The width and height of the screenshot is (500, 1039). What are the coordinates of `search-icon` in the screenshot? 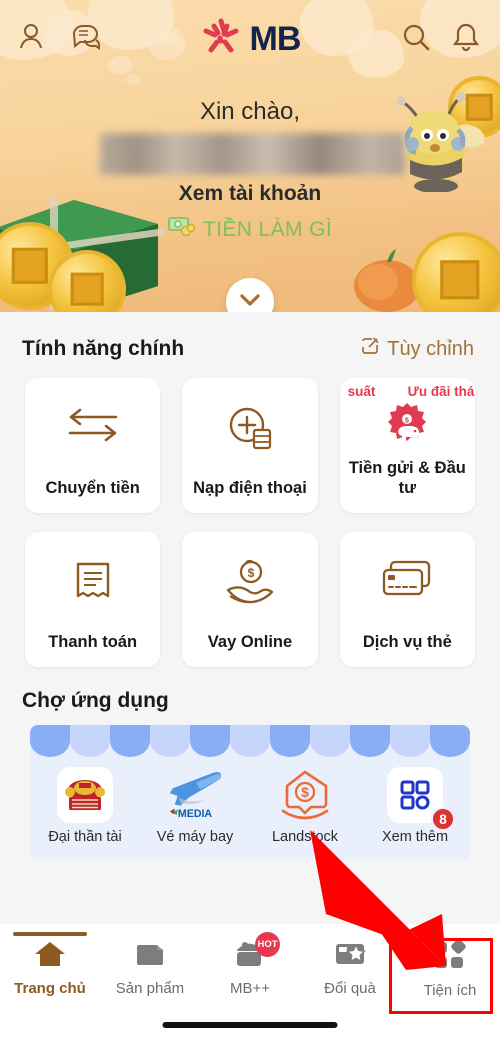 It's located at (416, 39).